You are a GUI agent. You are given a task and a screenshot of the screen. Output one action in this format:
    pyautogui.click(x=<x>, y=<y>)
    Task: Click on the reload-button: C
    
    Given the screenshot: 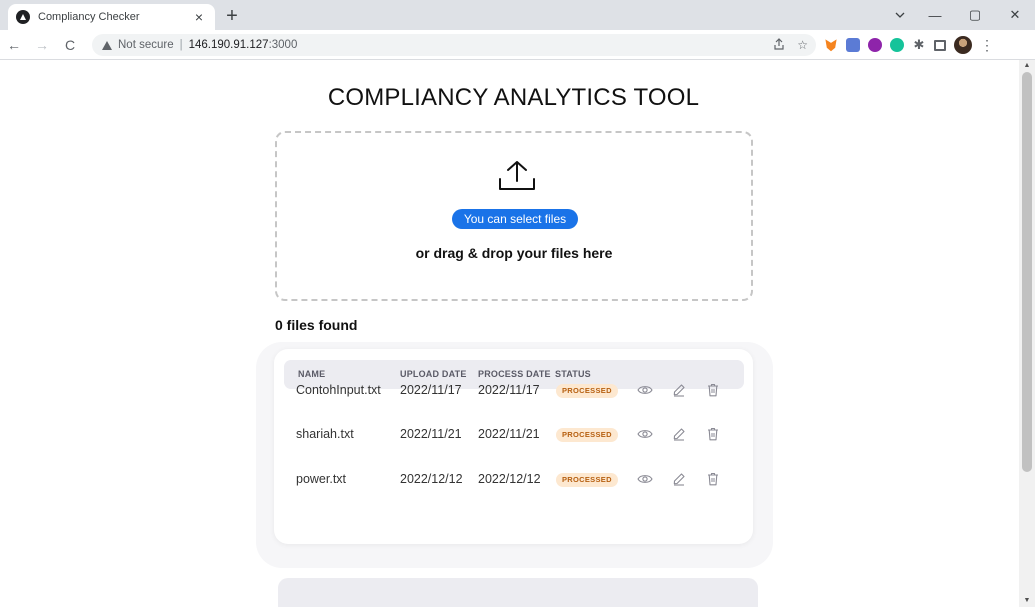 What is the action you would take?
    pyautogui.click(x=70, y=45)
    